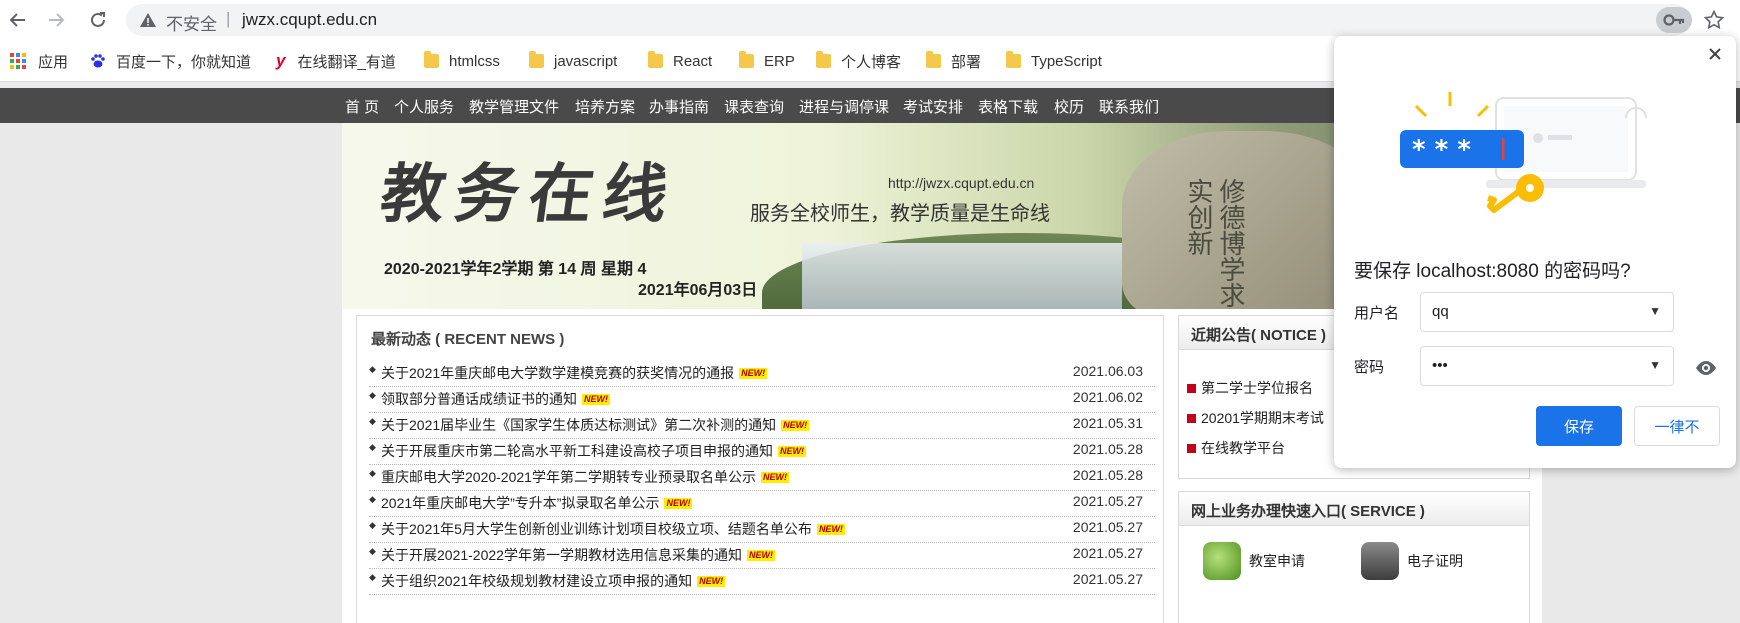 The image size is (1740, 623). What do you see at coordinates (191, 22) in the screenshot?
I see `security-warning-text: 不安全` at bounding box center [191, 22].